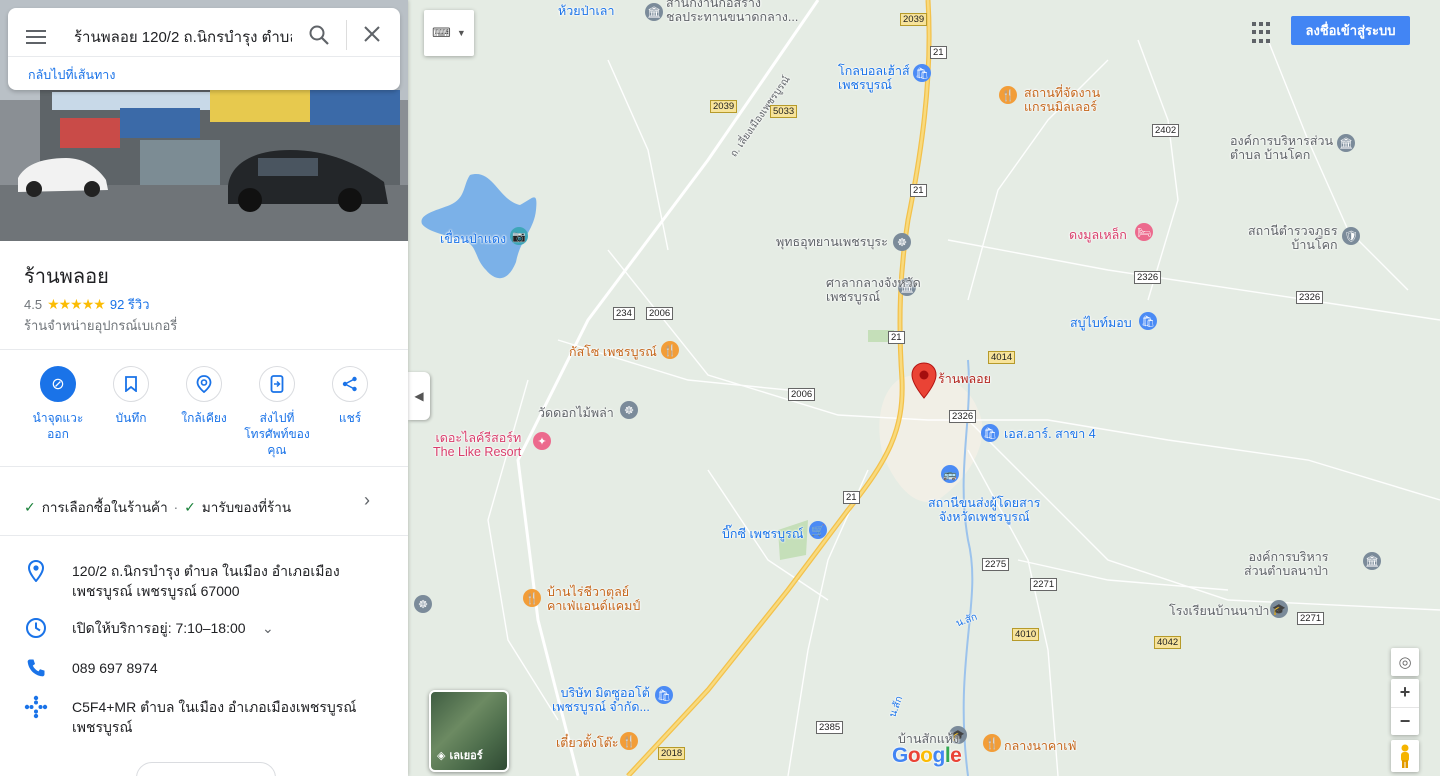 This screenshot has height=776, width=1440. What do you see at coordinates (832, 242) in the screenshot?
I see `map-label: พุทธอุทยานเพชรบุระ` at bounding box center [832, 242].